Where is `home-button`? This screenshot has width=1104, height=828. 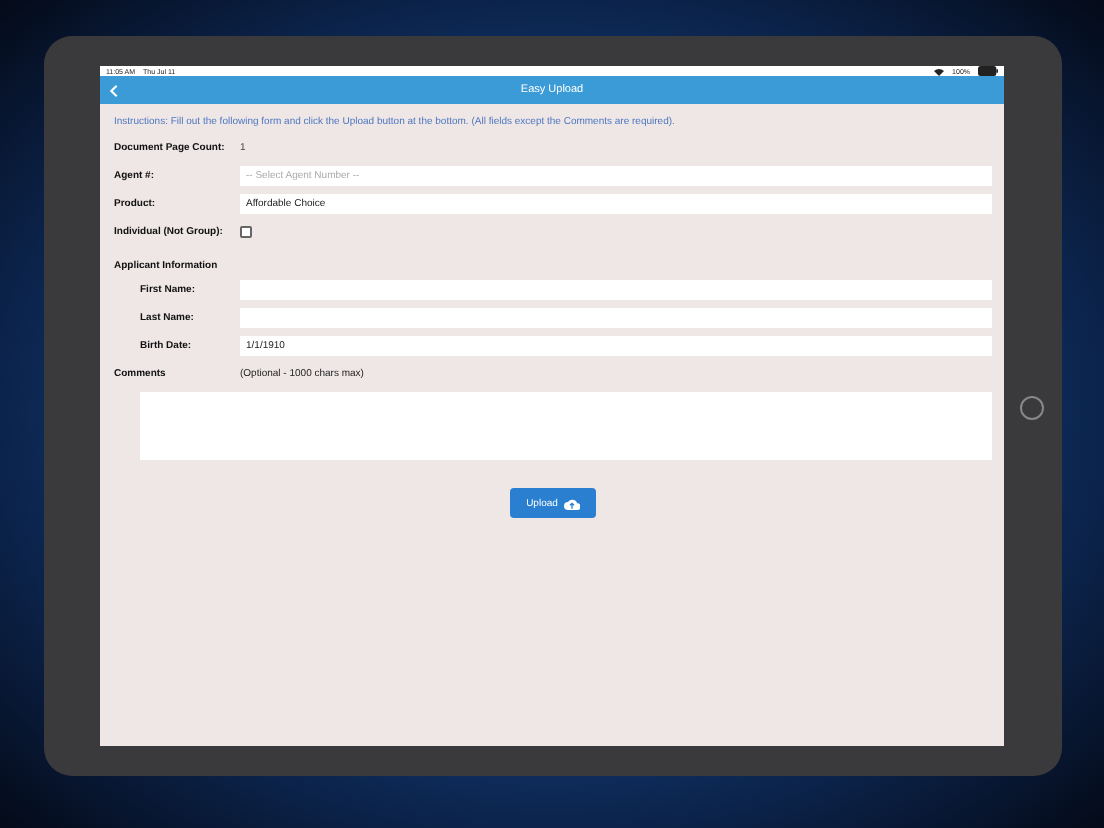 home-button is located at coordinates (1032, 408).